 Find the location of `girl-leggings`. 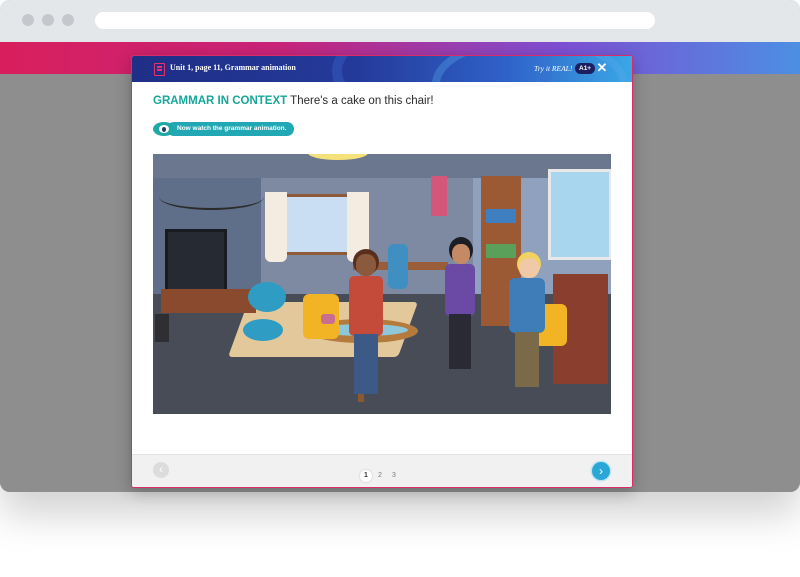

girl-leggings is located at coordinates (460, 341).